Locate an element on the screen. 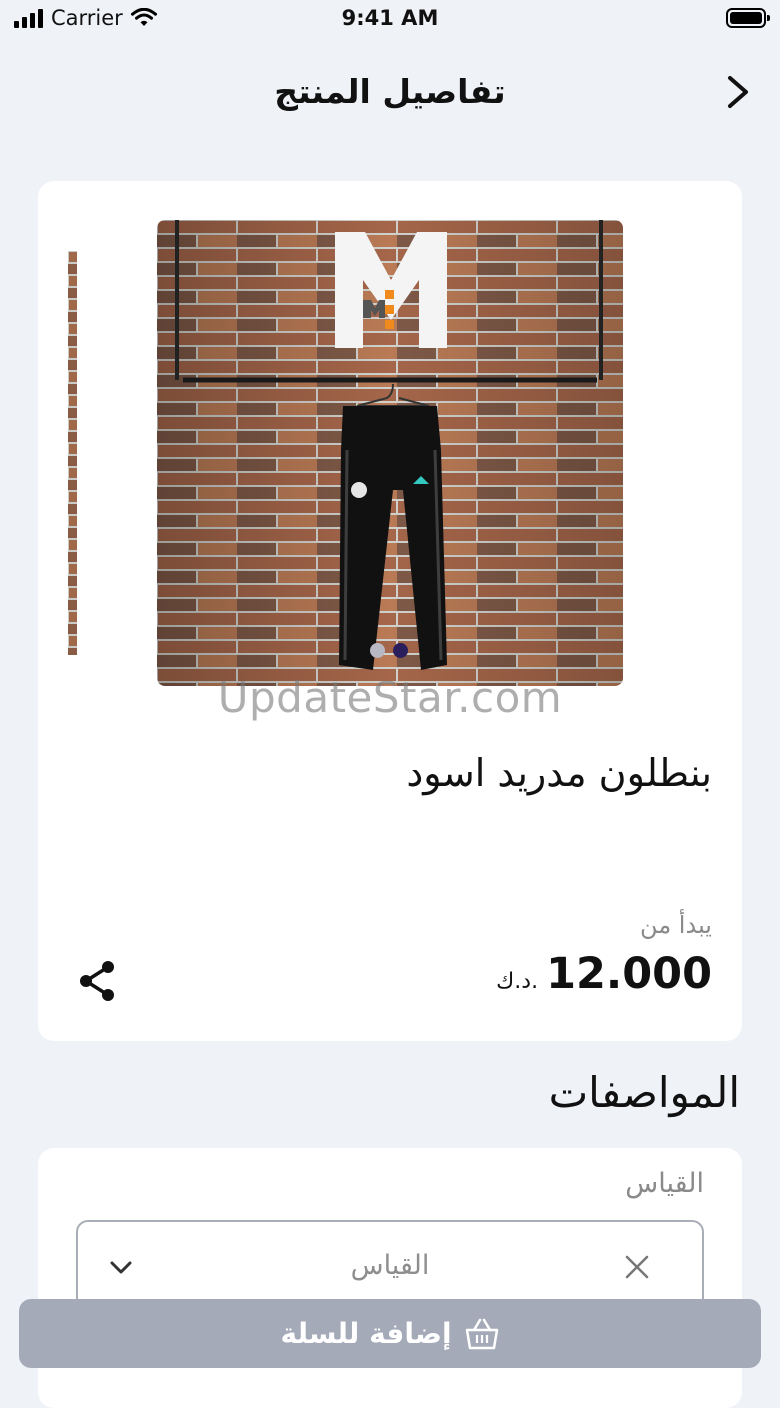  back-button is located at coordinates (737, 92).